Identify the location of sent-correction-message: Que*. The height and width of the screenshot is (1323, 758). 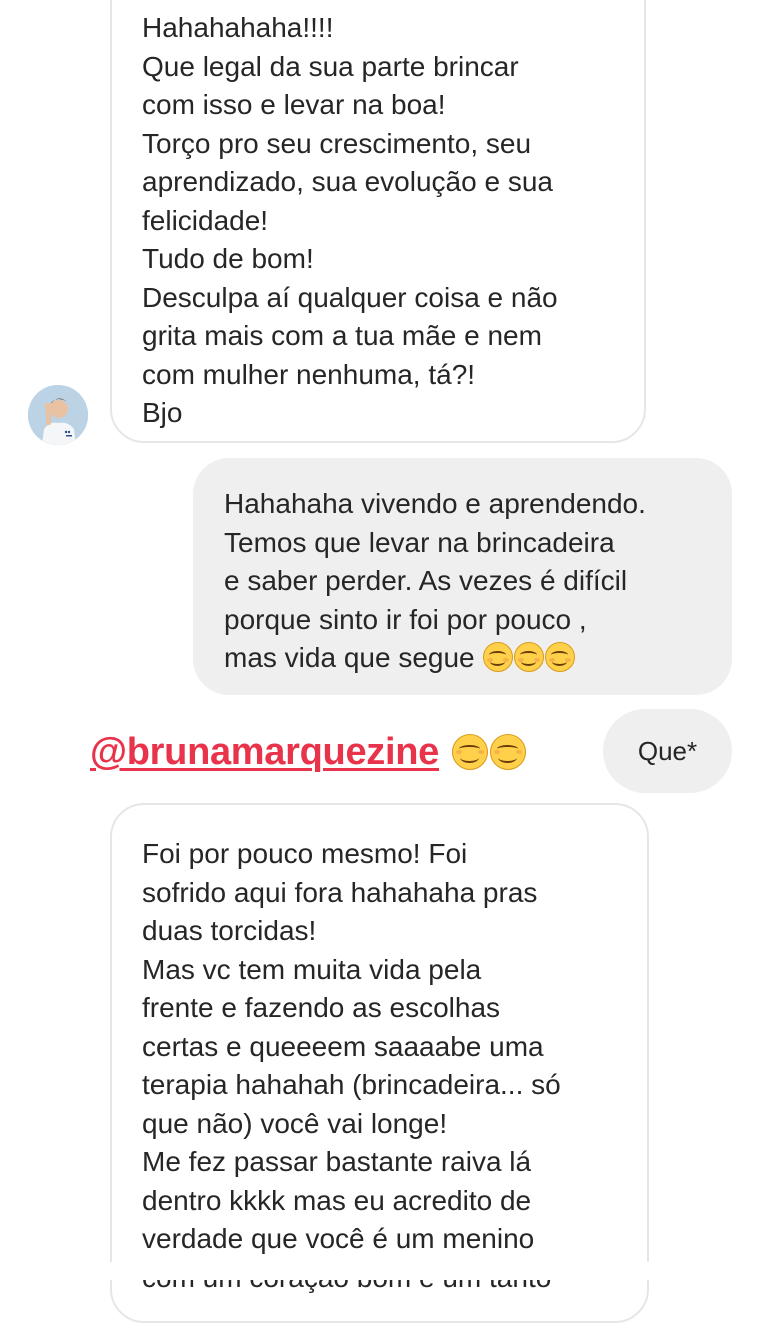
(667, 751).